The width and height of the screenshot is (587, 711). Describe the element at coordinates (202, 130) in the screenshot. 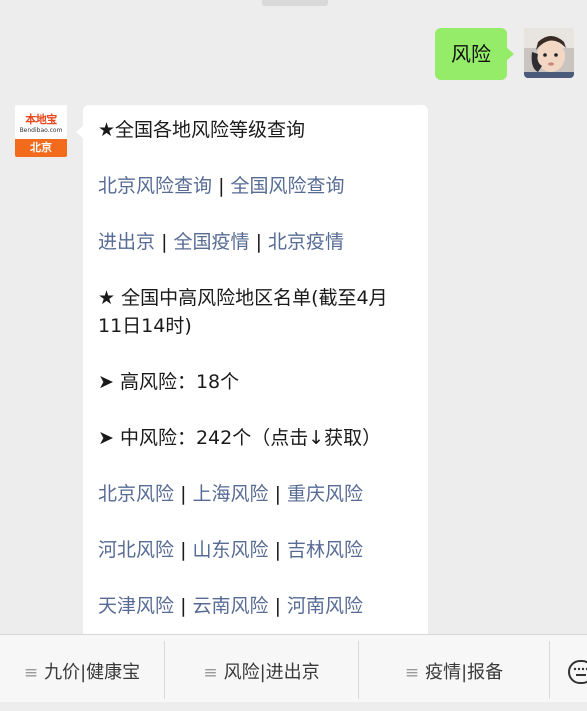

I see `reply-title: ★全国各地风险等级查询` at that location.